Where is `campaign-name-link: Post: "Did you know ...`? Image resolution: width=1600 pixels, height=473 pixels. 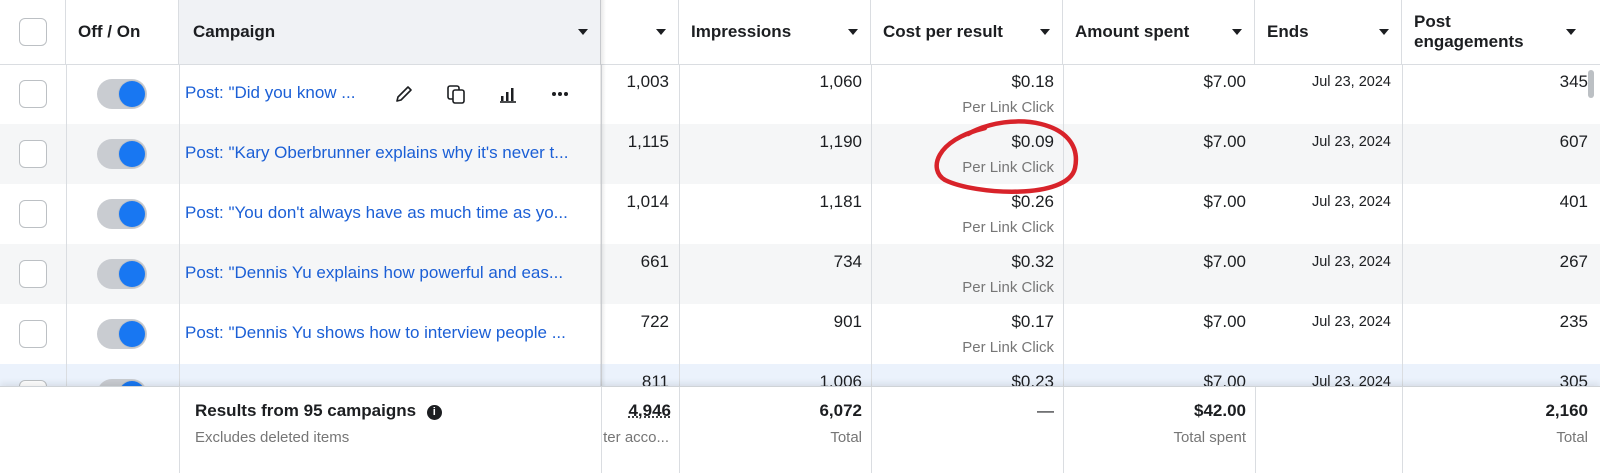
campaign-name-link: Post: "Did you know ... is located at coordinates (280, 93).